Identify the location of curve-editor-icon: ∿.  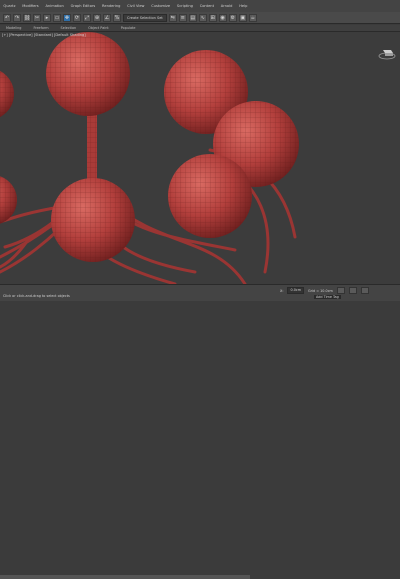
(202, 17).